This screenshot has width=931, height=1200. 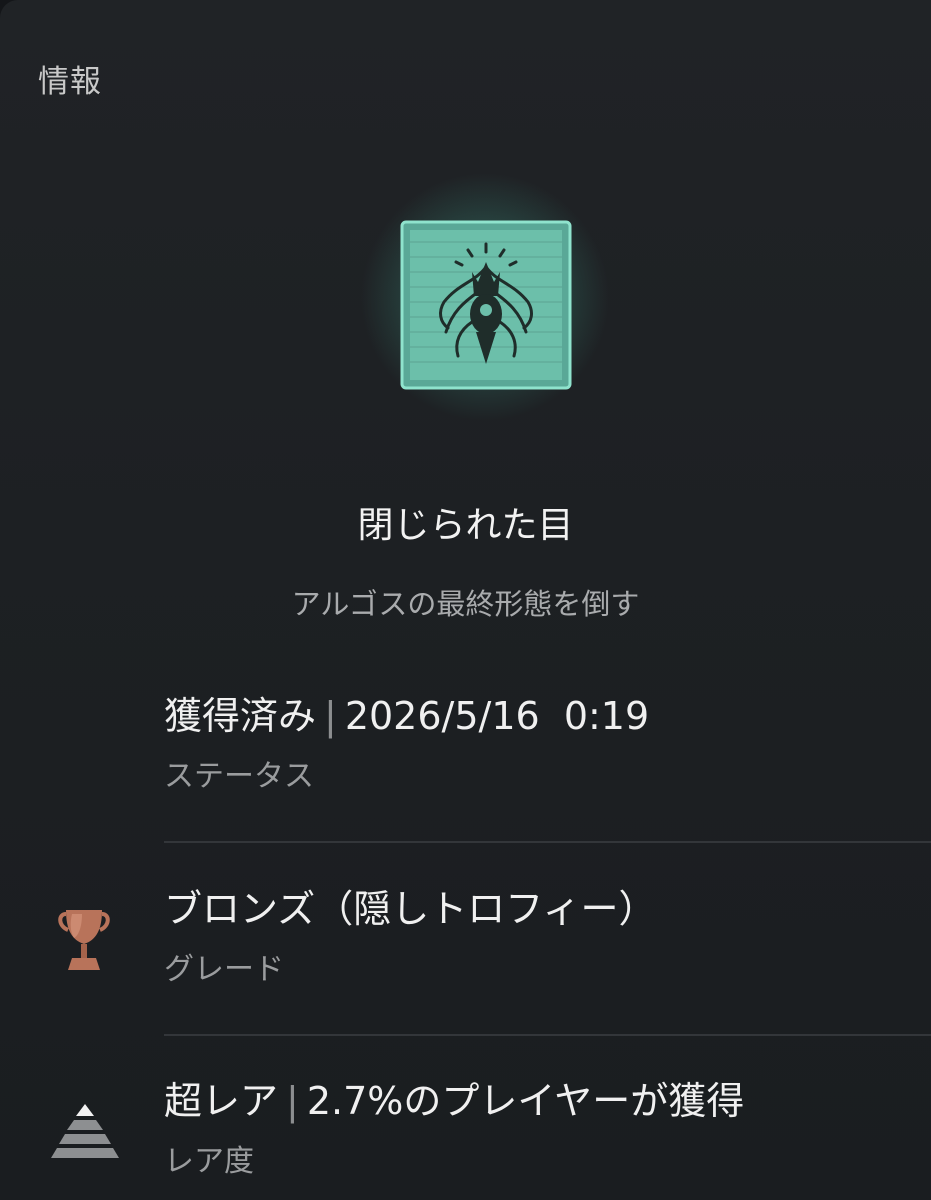 What do you see at coordinates (547, 1129) in the screenshot?
I see `rarity-row: 超レア | 2.7%のプレイヤーが獲得 レア度` at bounding box center [547, 1129].